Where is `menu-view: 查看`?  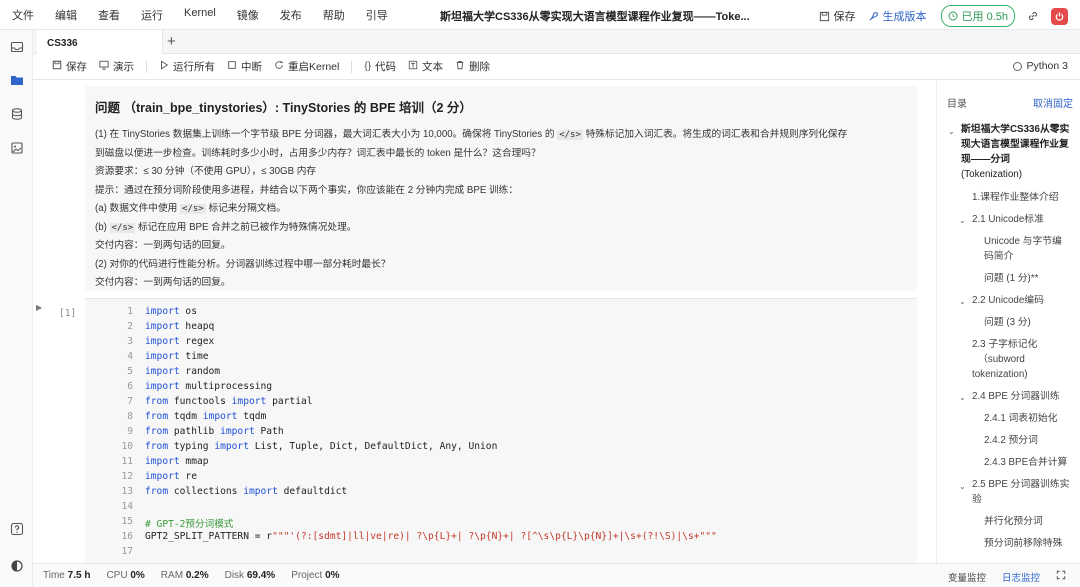
menu-view: 查看 is located at coordinates (109, 15).